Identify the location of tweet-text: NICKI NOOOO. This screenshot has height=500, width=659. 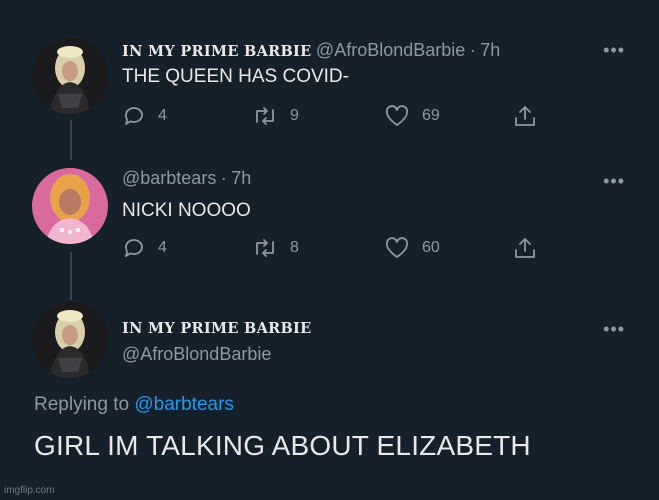
(186, 210).